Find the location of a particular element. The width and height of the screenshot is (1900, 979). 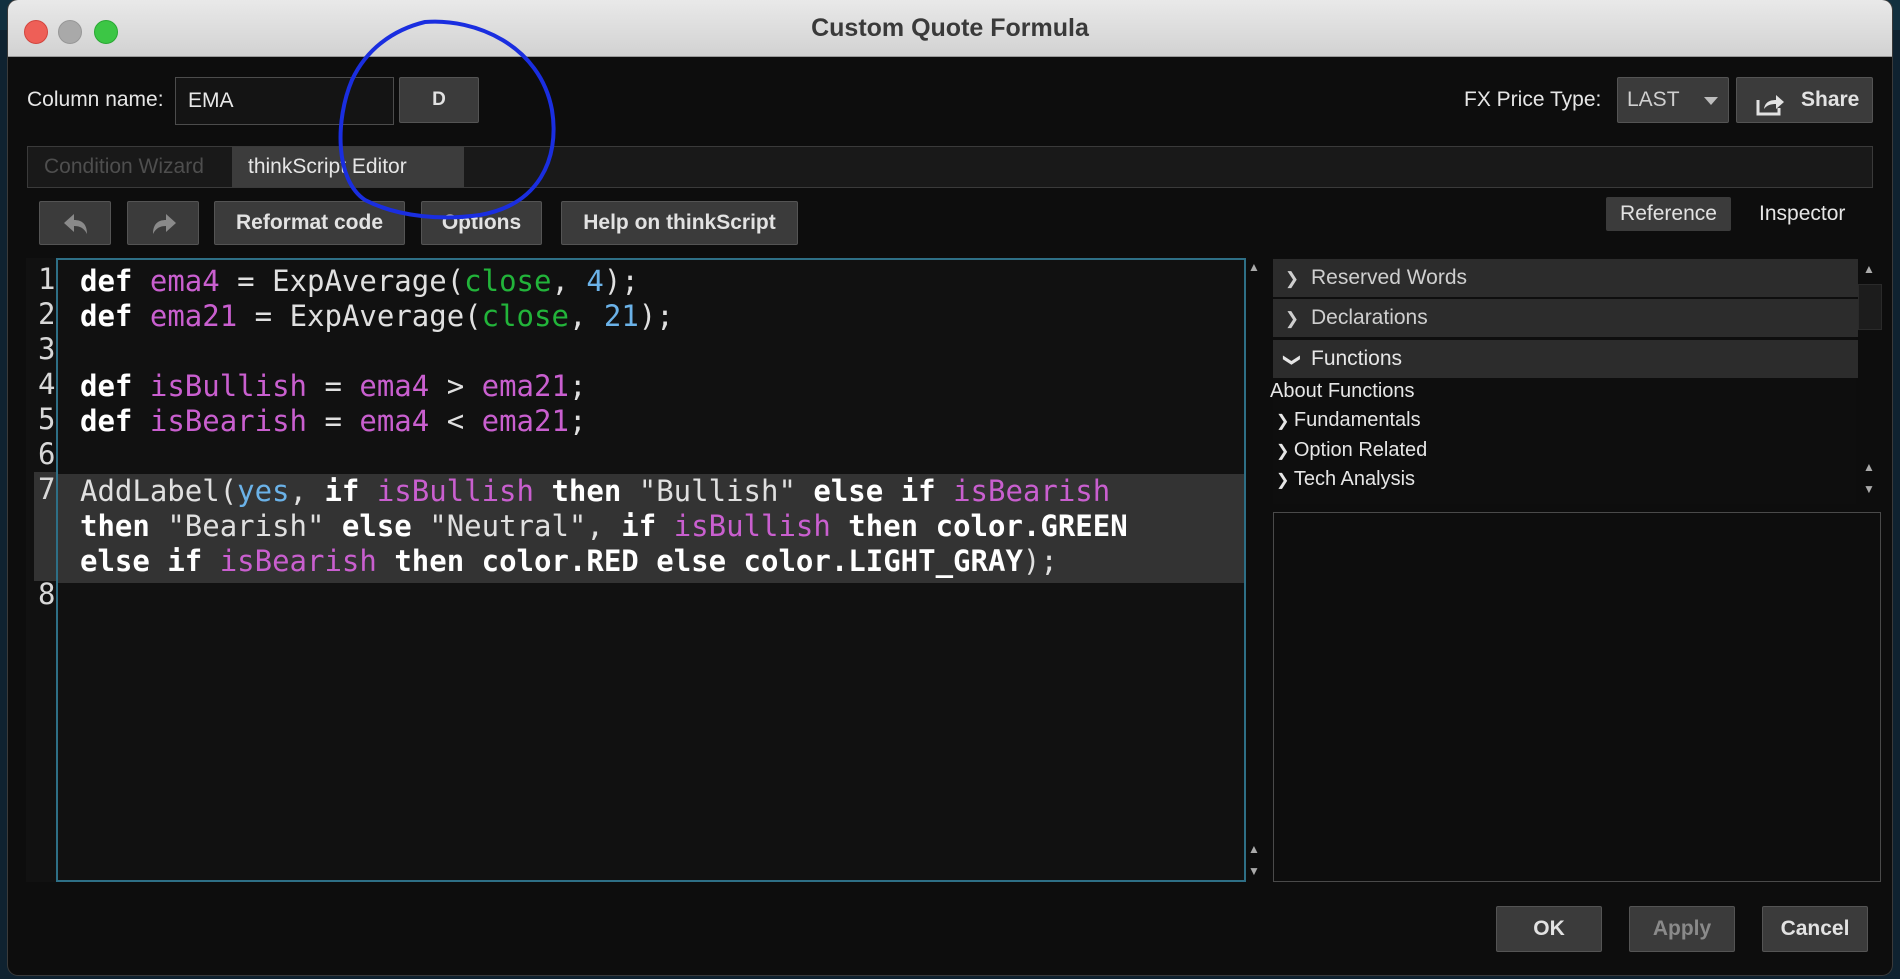

tab-thinkscript-editor: thinkScript Editor is located at coordinates (348, 167).